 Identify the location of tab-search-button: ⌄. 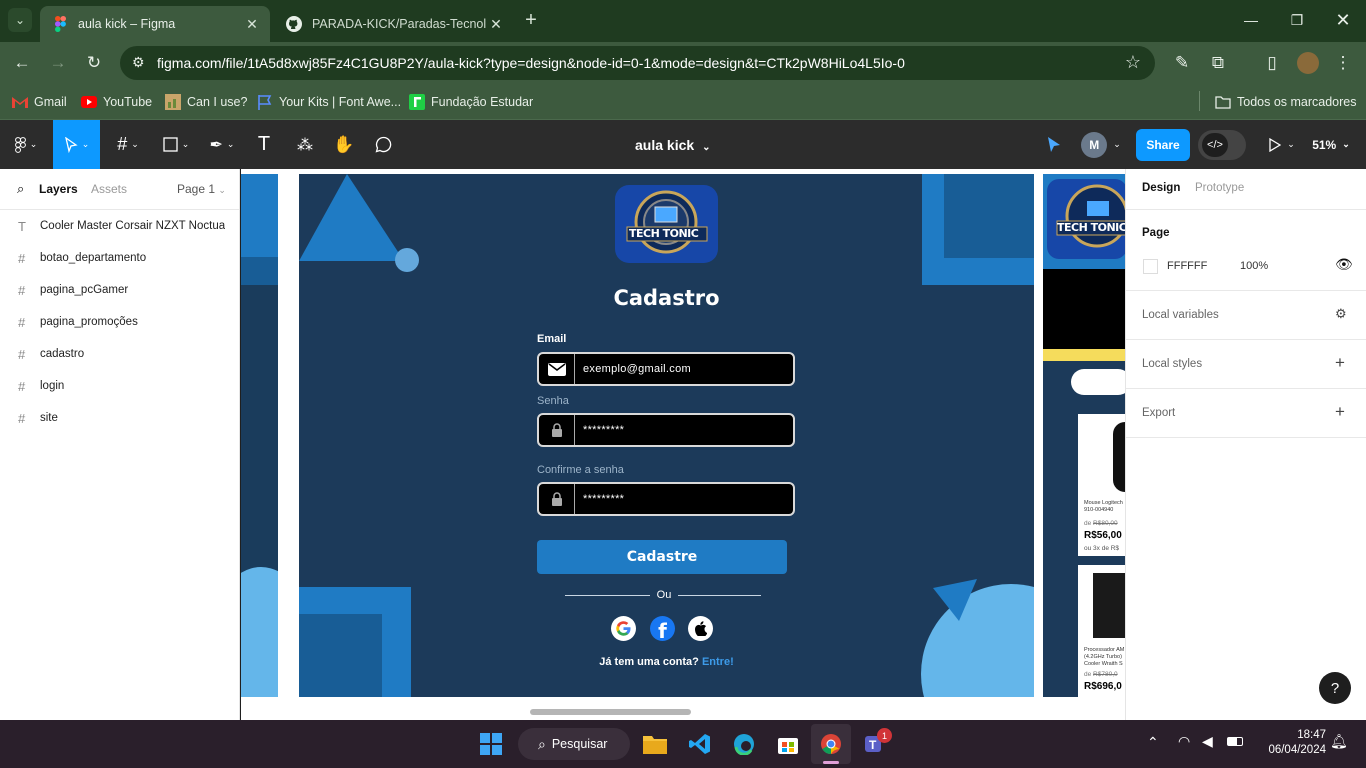
(20, 20).